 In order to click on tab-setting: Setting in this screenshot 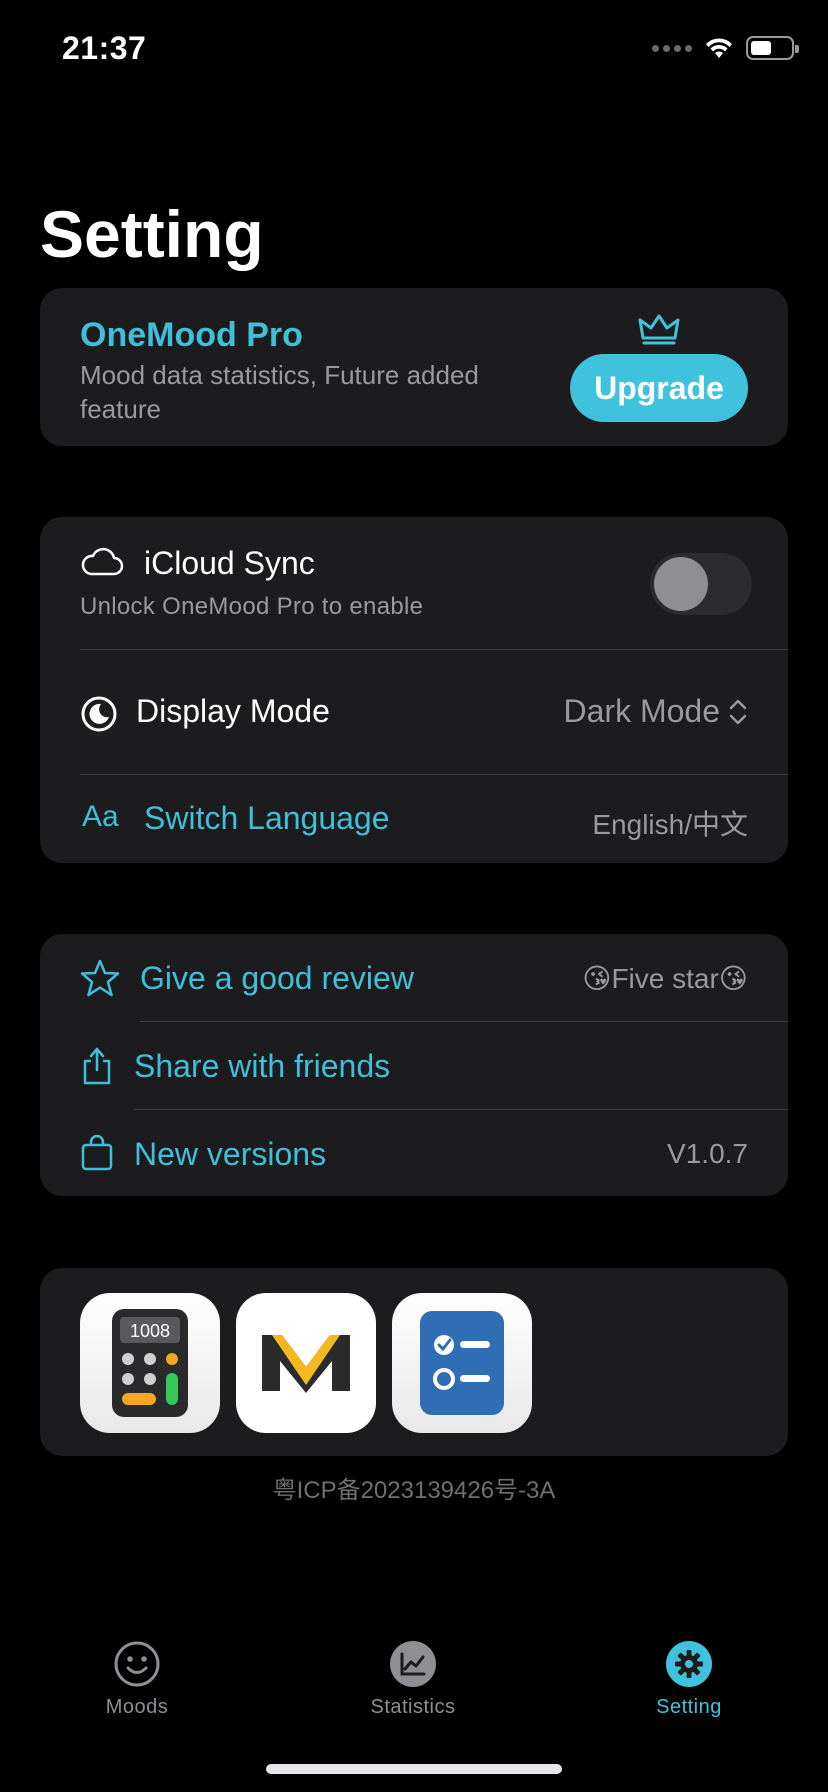, I will do `click(689, 1679)`.